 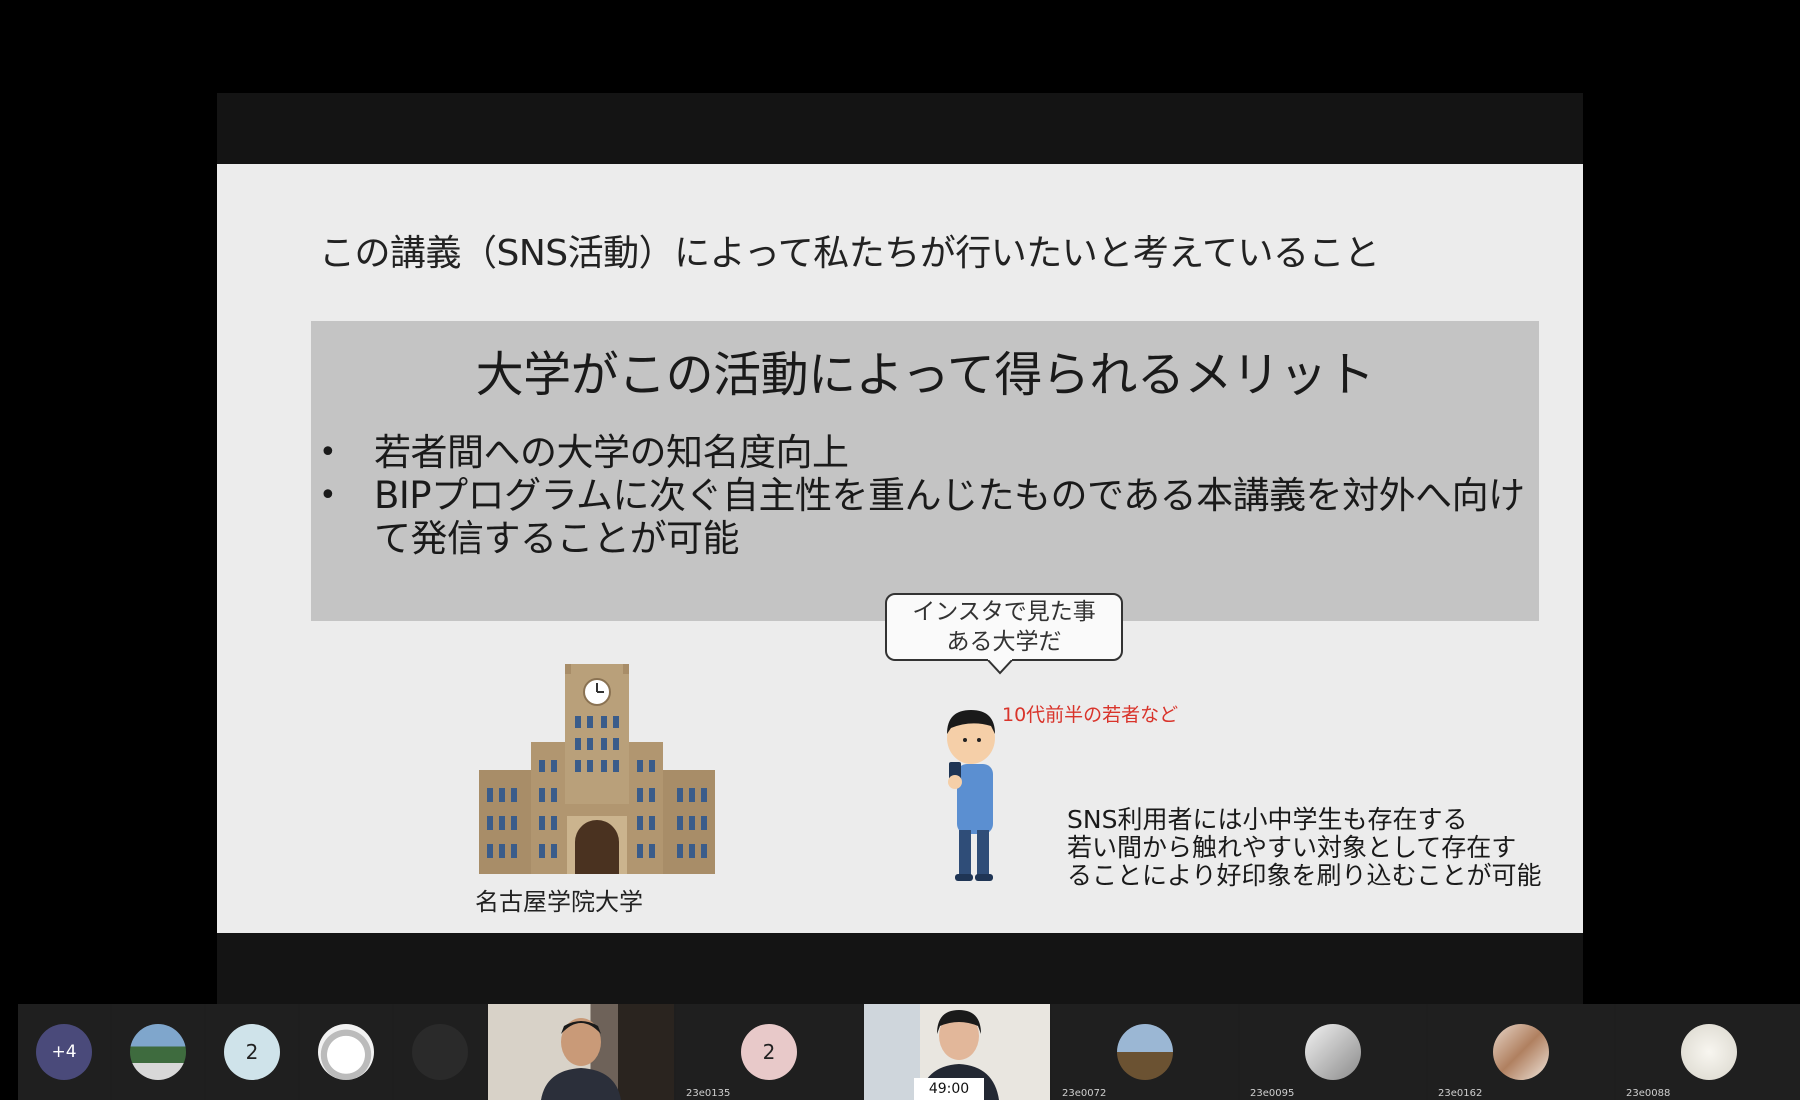 I want to click on participant-video-tile: 49:00, so click(x=957, y=1052).